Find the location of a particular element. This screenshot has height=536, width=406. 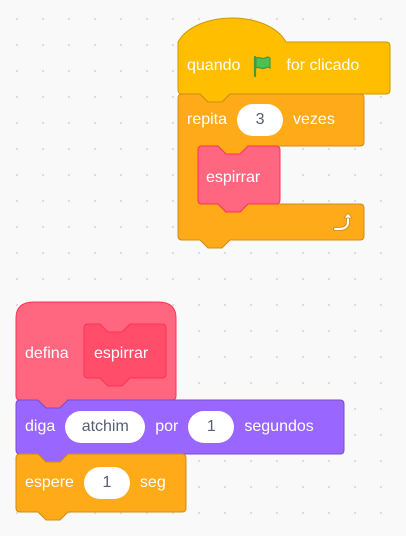

define-label-row: defina is located at coordinates (47, 354).